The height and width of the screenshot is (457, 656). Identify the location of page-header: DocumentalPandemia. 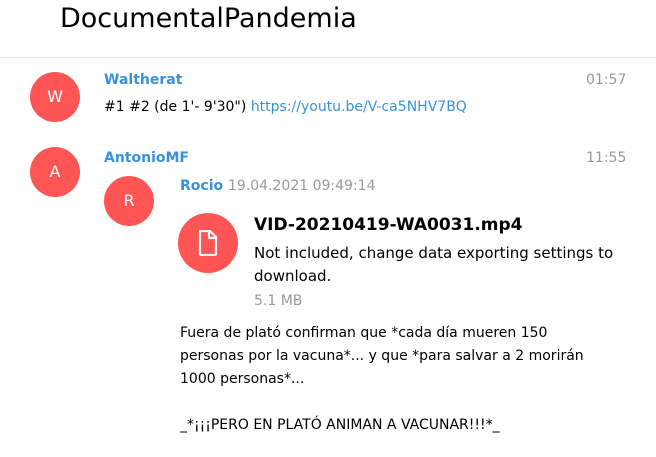
(328, 29).